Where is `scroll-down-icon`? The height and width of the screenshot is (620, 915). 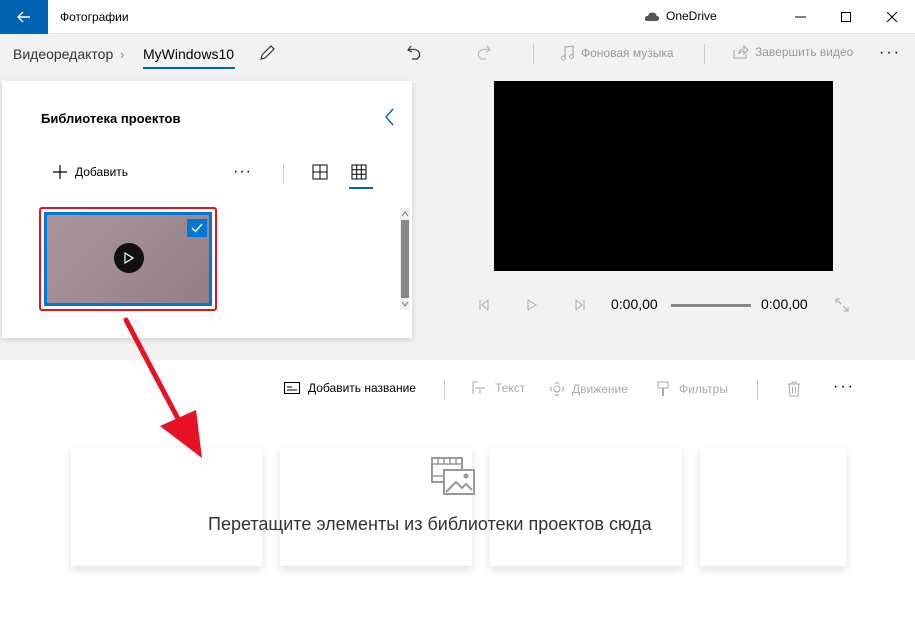
scroll-down-icon is located at coordinates (405, 304).